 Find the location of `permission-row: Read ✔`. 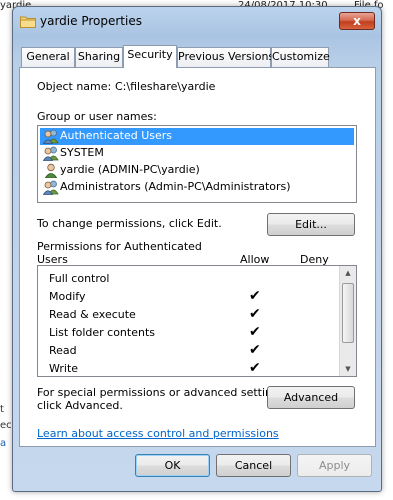

permission-row: Read ✔ is located at coordinates (194, 351).